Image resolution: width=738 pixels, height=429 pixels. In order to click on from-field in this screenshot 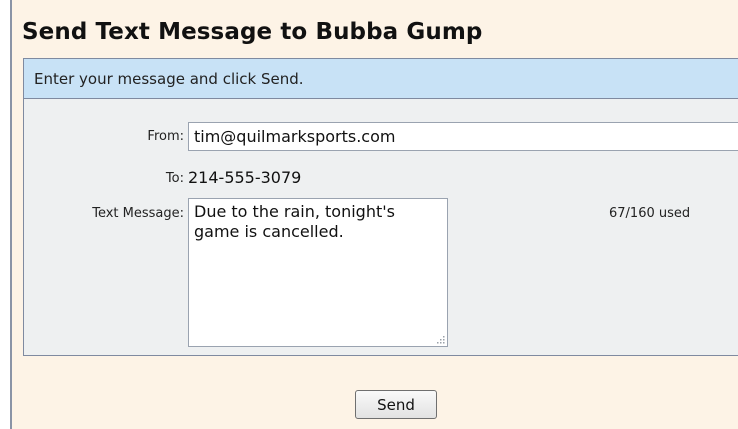, I will do `click(463, 136)`.